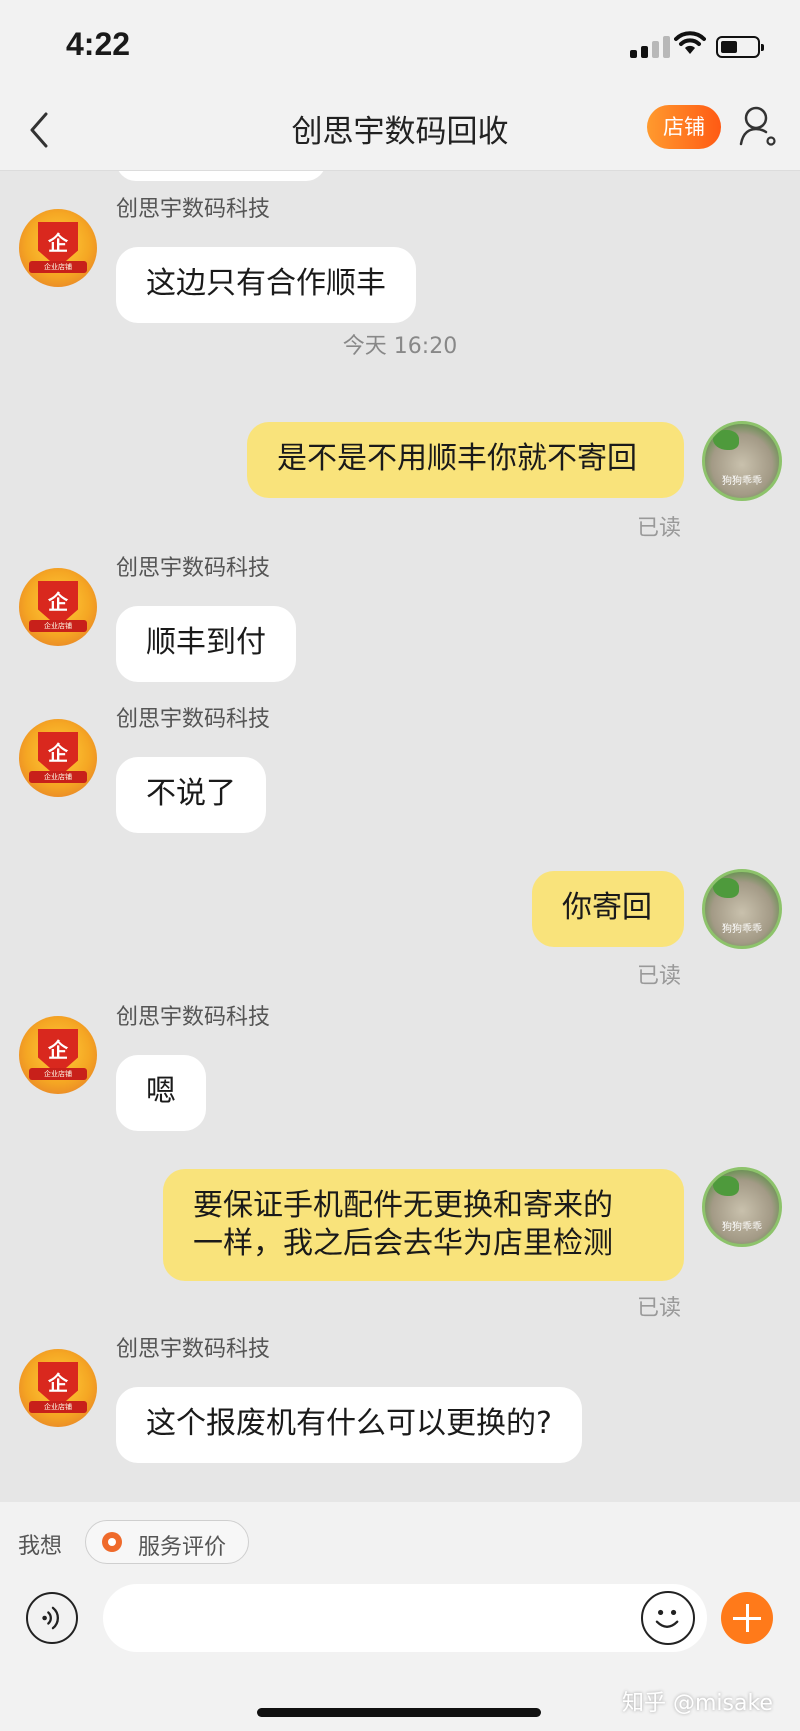  What do you see at coordinates (400, 346) in the screenshot?
I see `timestamp: 今天 16:20` at bounding box center [400, 346].